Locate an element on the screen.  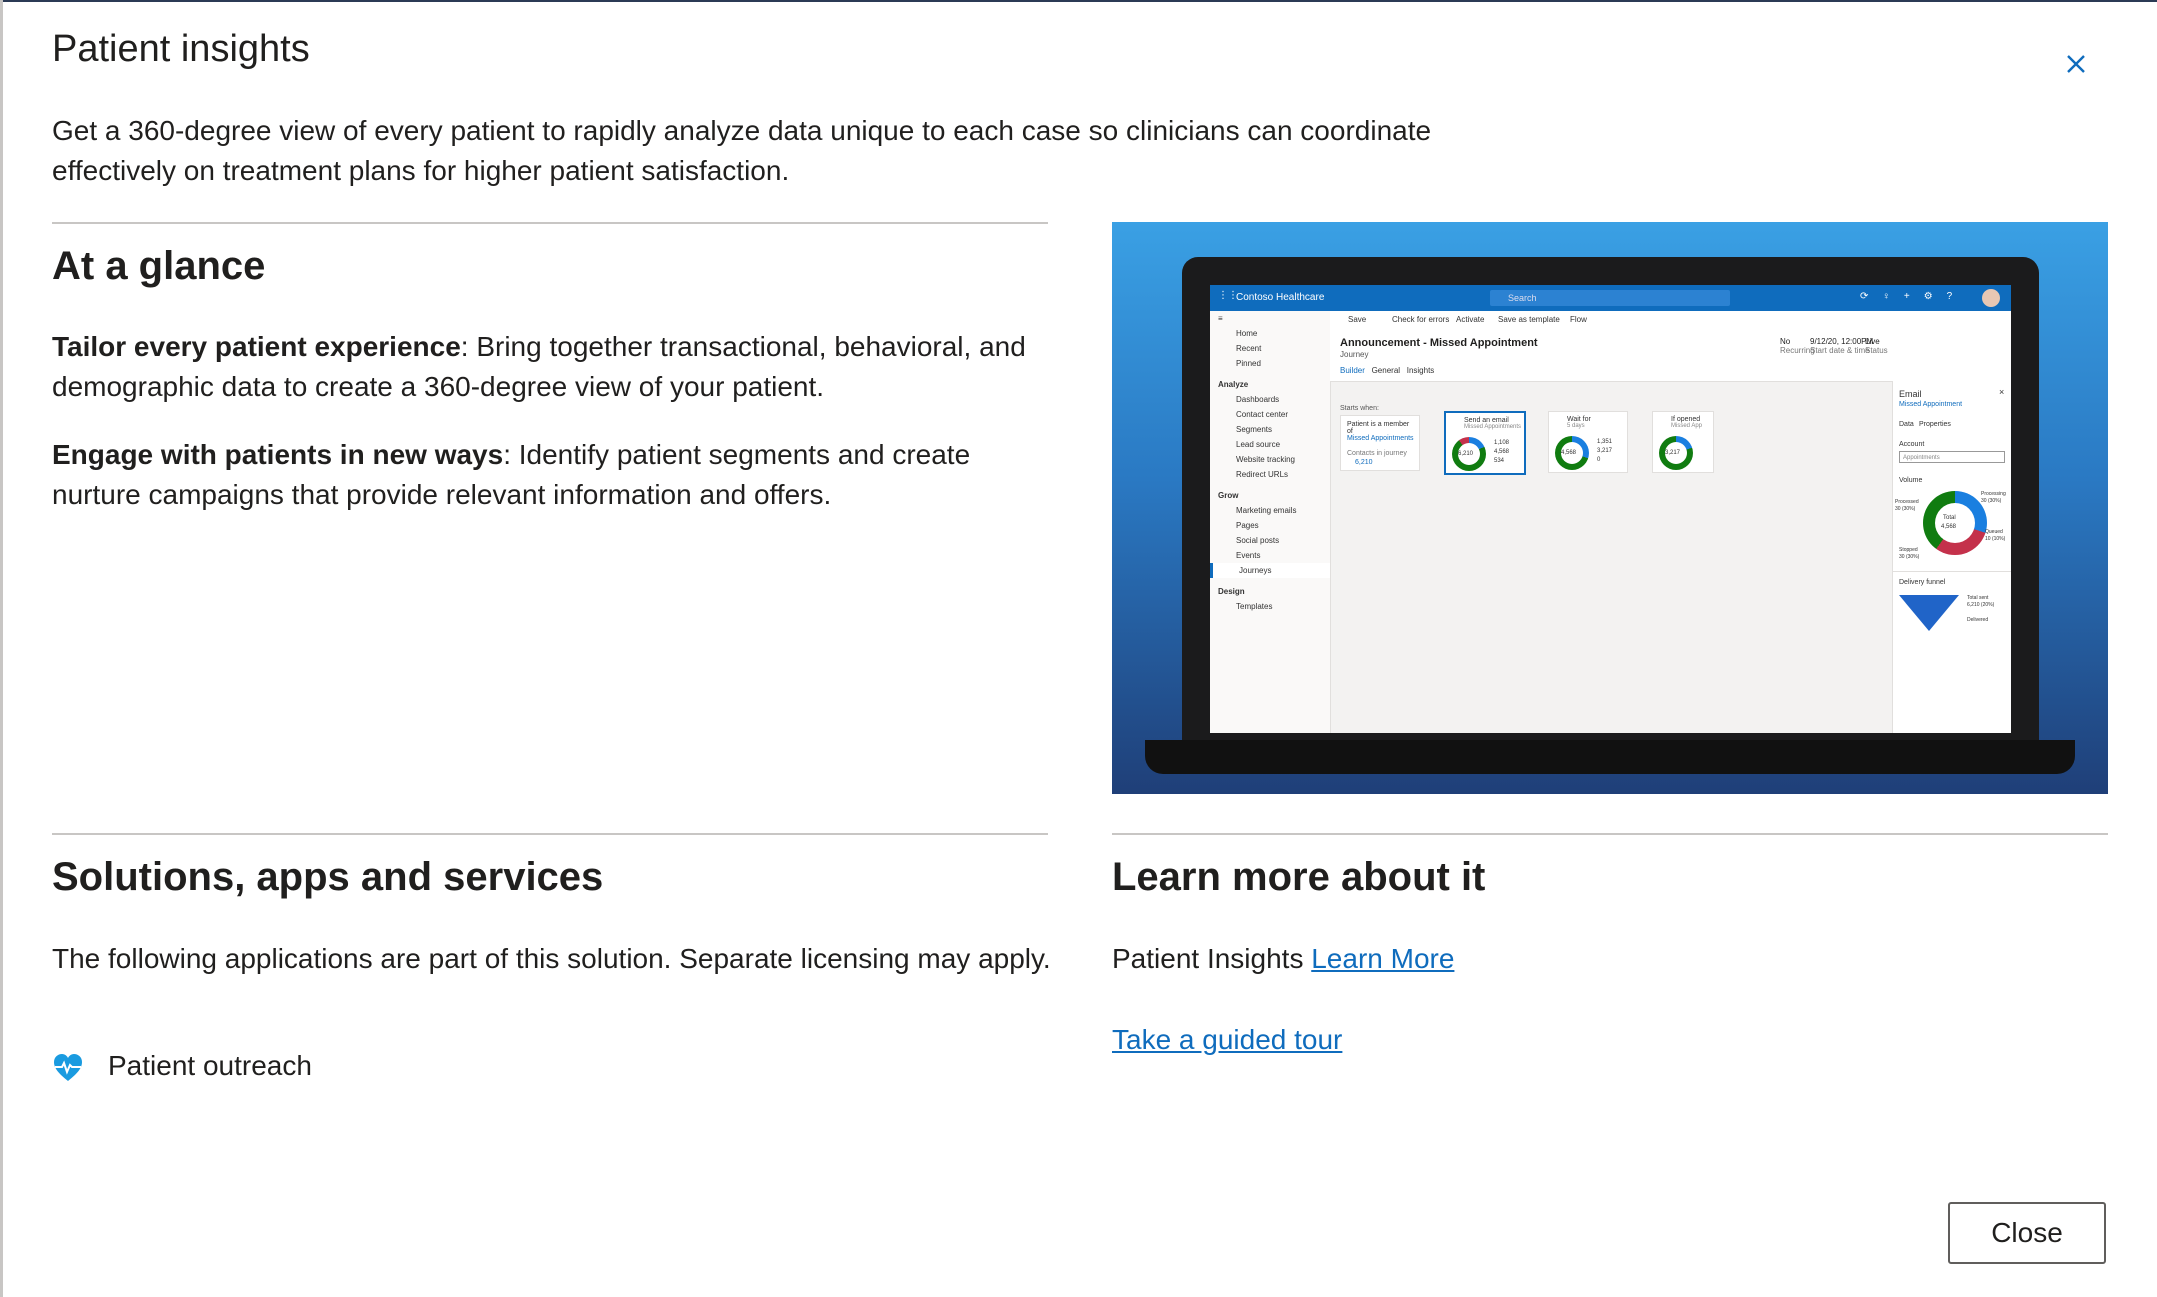
start-line2: Missed Appointments is located at coordinates (1380, 438).